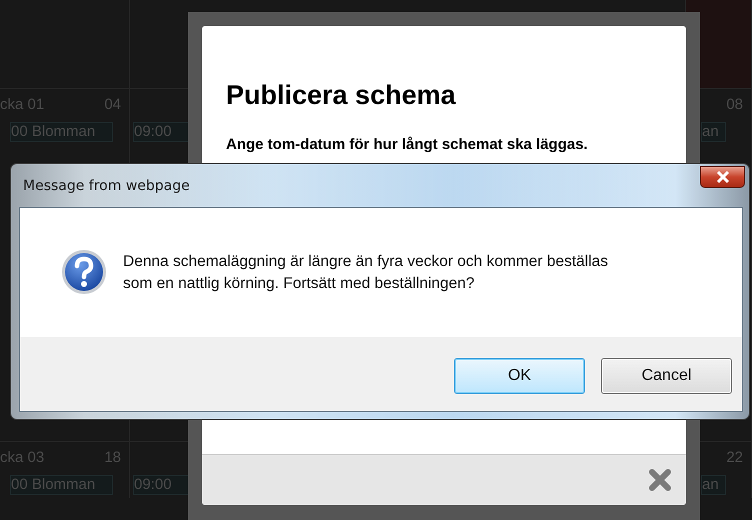 The image size is (752, 520). I want to click on modal-instruction: Ange tom-datum för hur långt schemat ska läggas., so click(407, 144).